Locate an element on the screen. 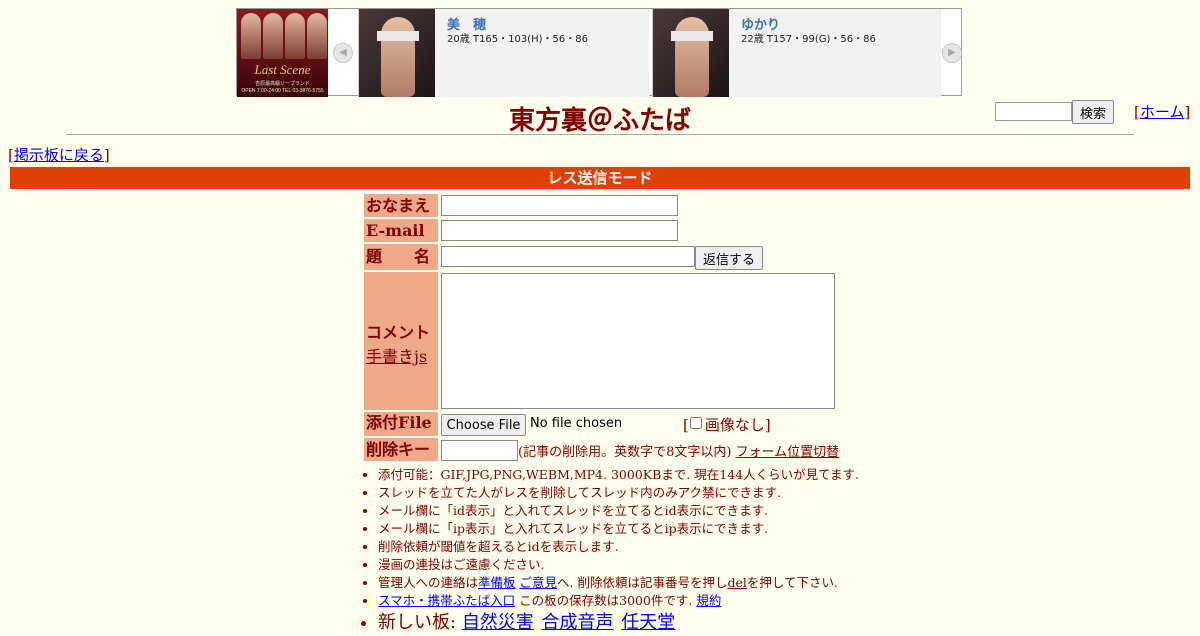 The image size is (1200, 636). file-status: No file chosen is located at coordinates (576, 423).